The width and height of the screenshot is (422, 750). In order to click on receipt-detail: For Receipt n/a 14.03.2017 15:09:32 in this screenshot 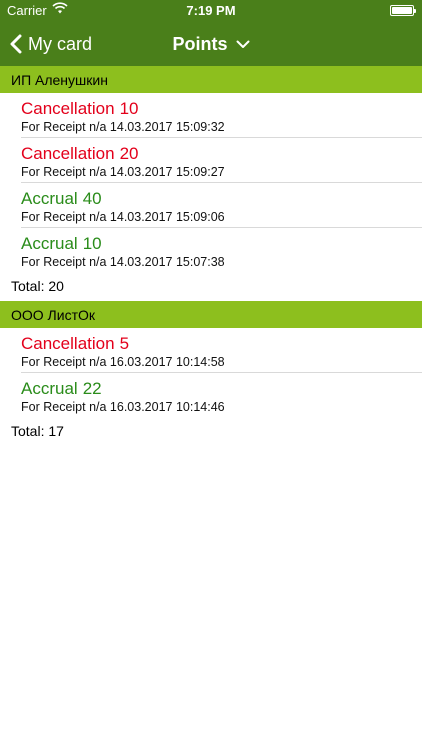, I will do `click(123, 127)`.